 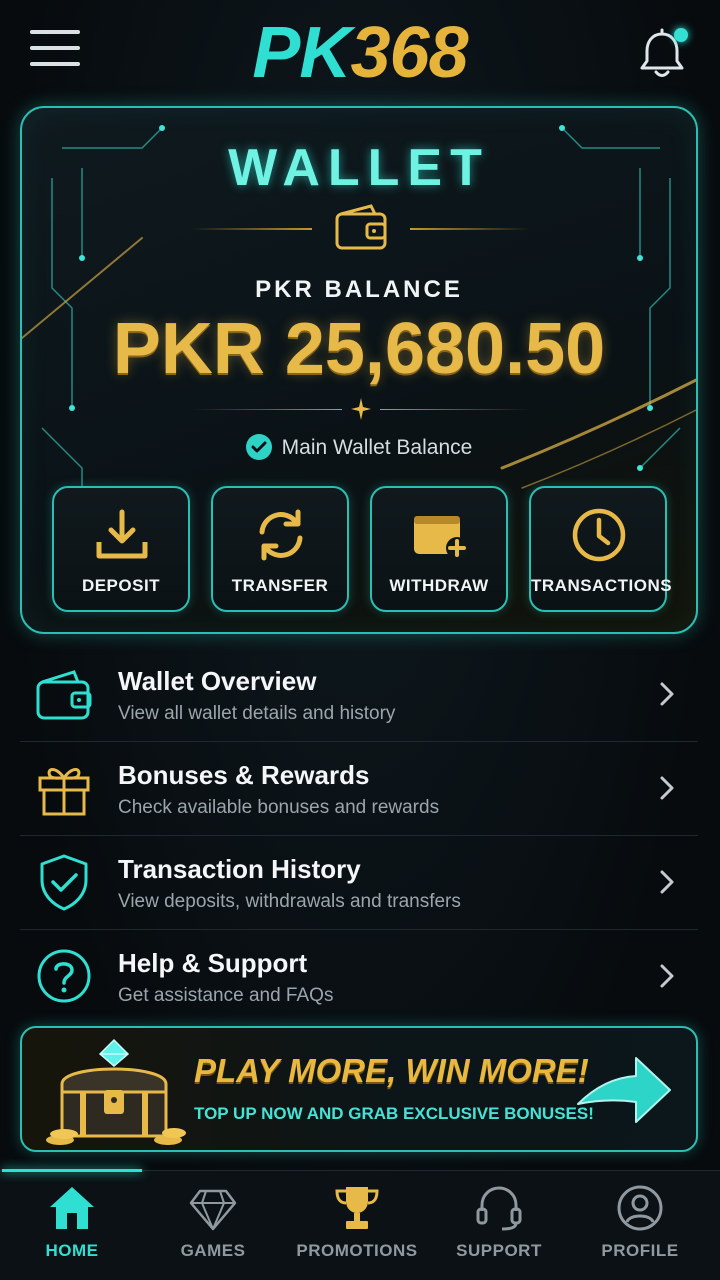 I want to click on withdraw-button: WITHDRAW, so click(x=439, y=549).